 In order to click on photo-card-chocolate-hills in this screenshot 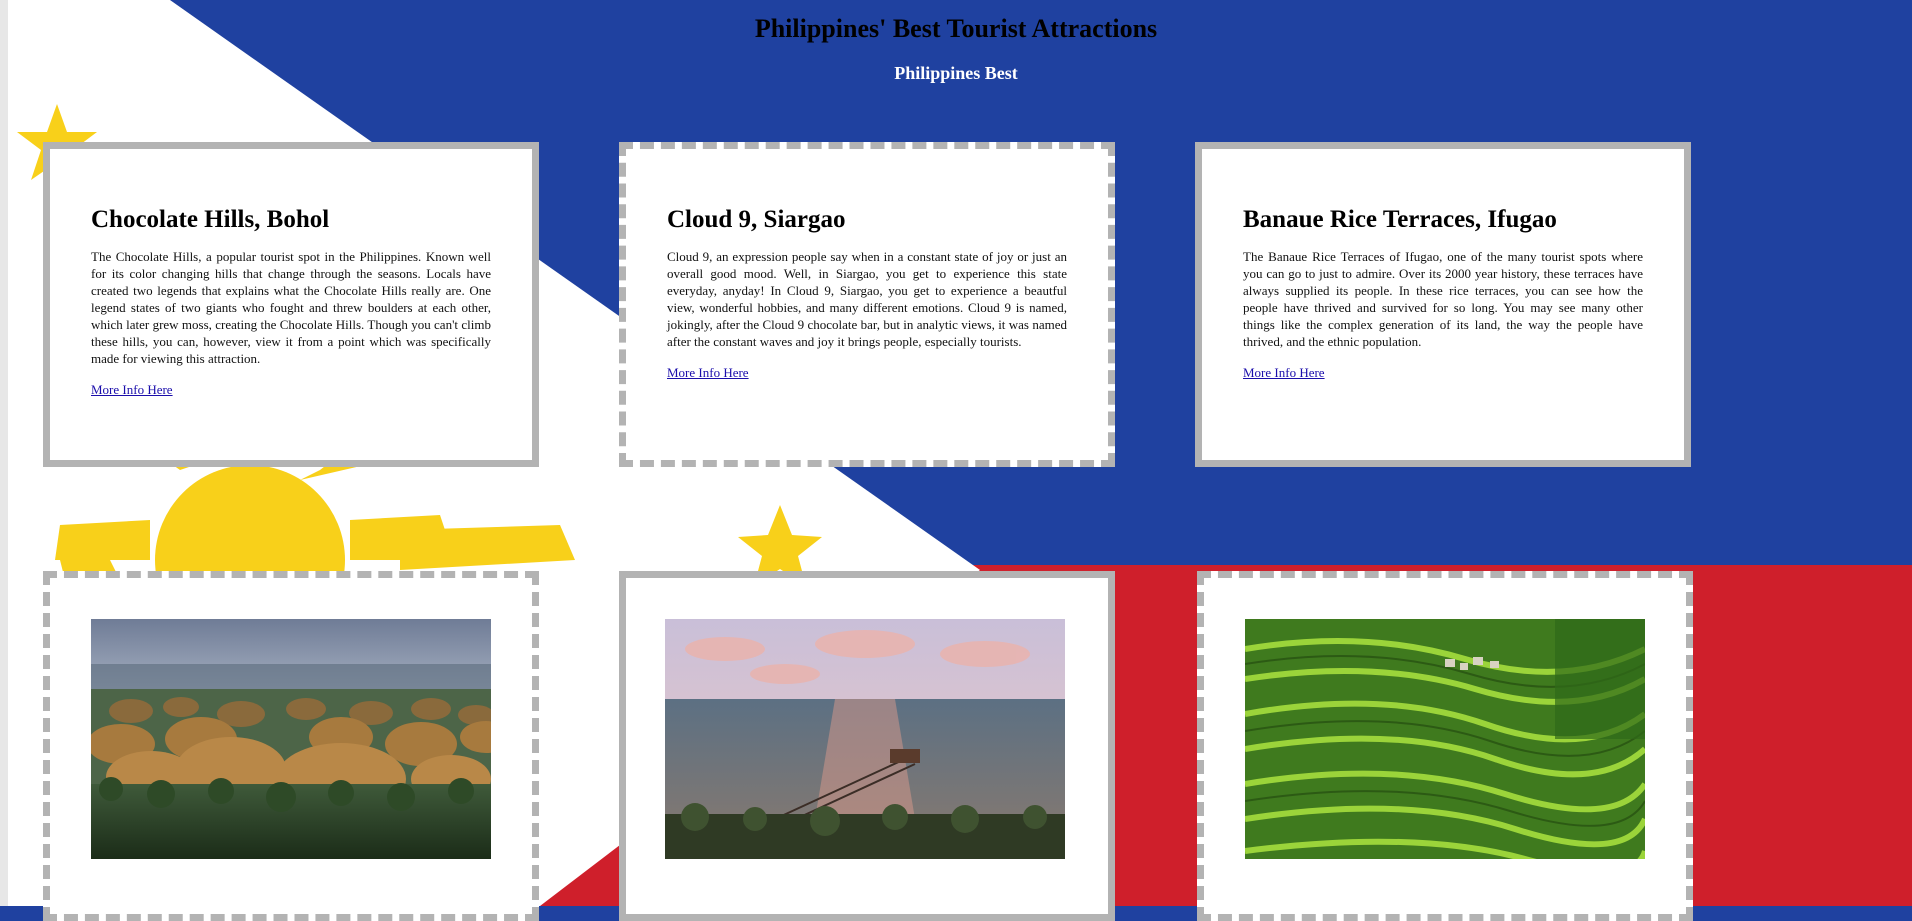, I will do `click(291, 746)`.